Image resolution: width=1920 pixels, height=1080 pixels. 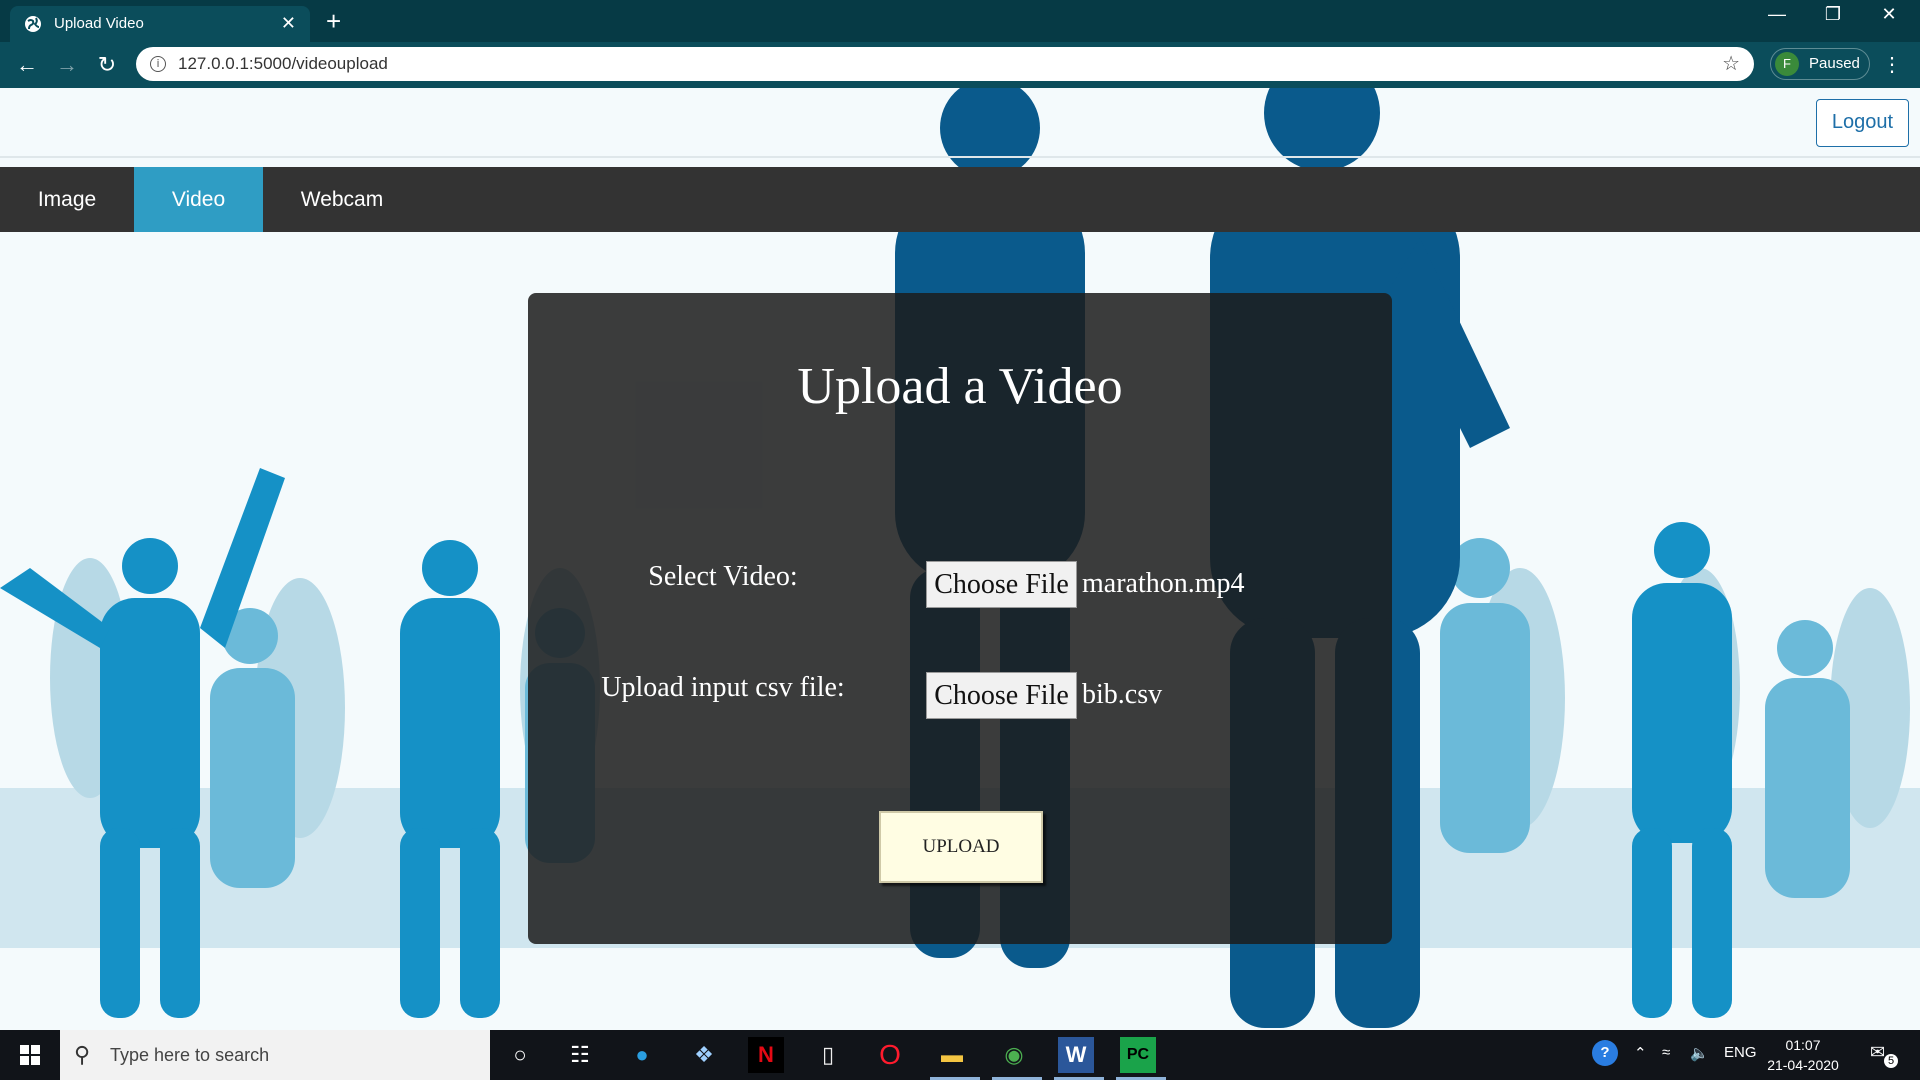 What do you see at coordinates (1787, 64) in the screenshot?
I see `avatar: F` at bounding box center [1787, 64].